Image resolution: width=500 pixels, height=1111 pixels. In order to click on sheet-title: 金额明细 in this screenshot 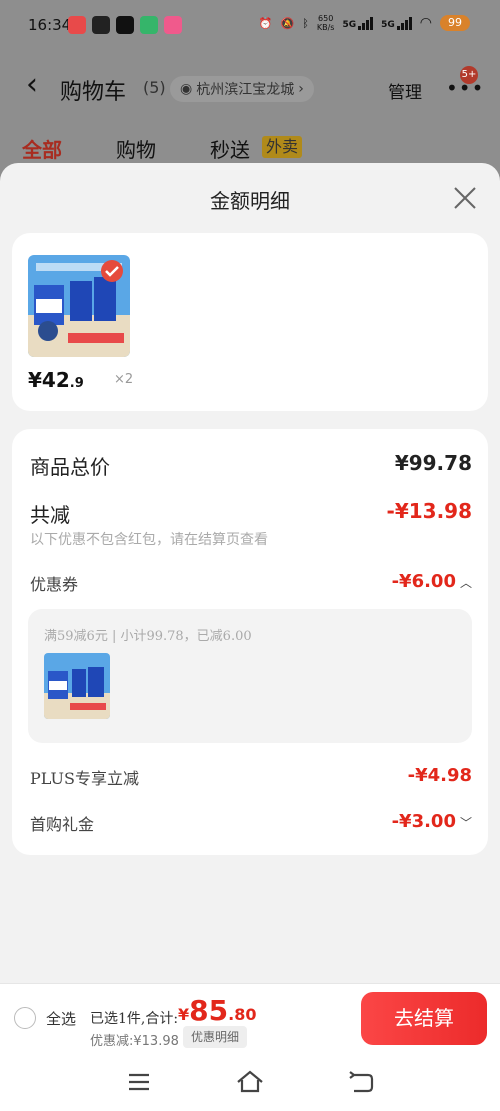, I will do `click(250, 201)`.